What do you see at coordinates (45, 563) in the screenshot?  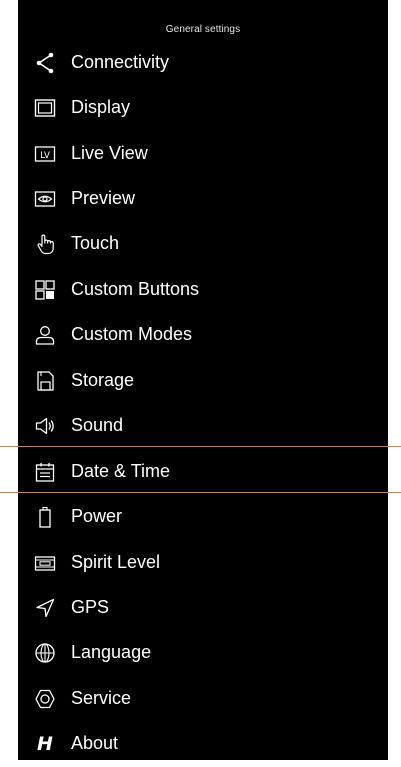 I see `spirit-level-icon` at bounding box center [45, 563].